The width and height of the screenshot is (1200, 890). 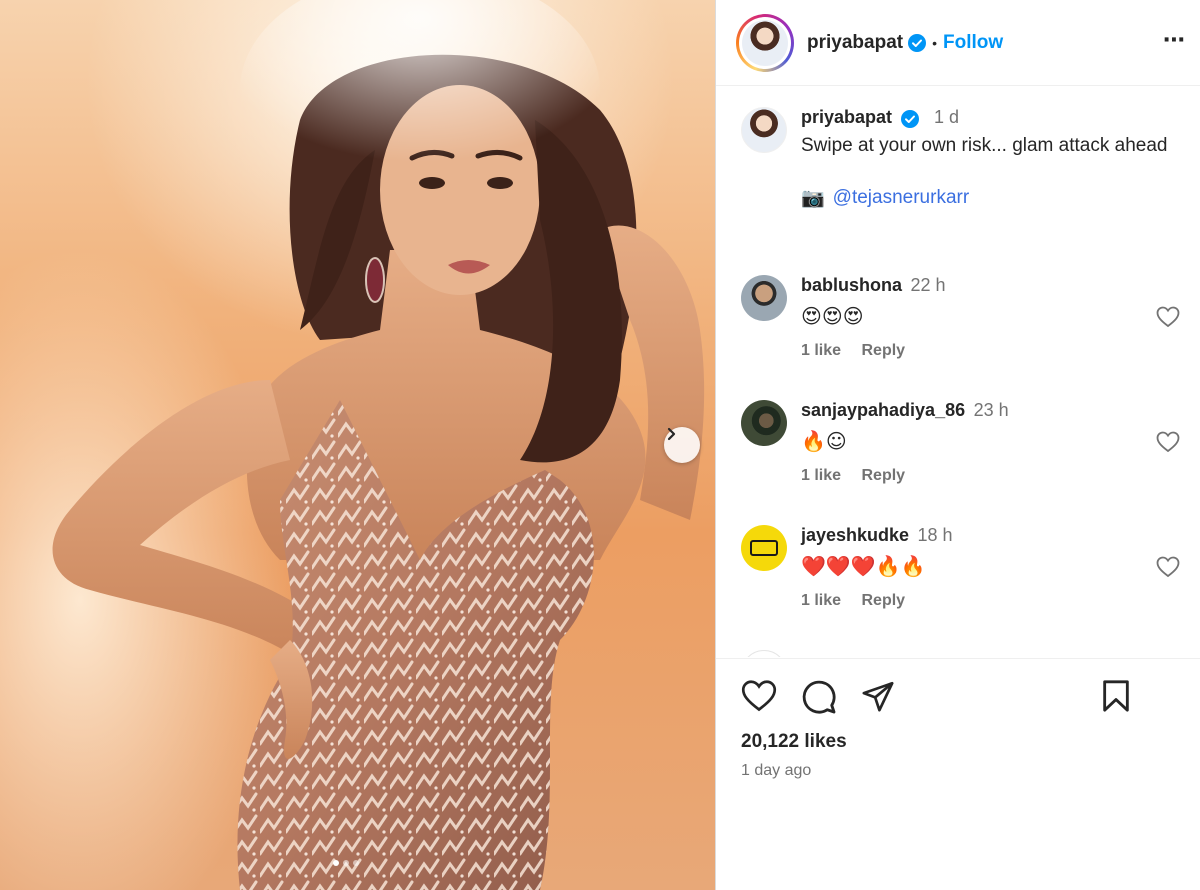 What do you see at coordinates (958, 774) in the screenshot?
I see `post-actions: 20,122 likes 1 day ago` at bounding box center [958, 774].